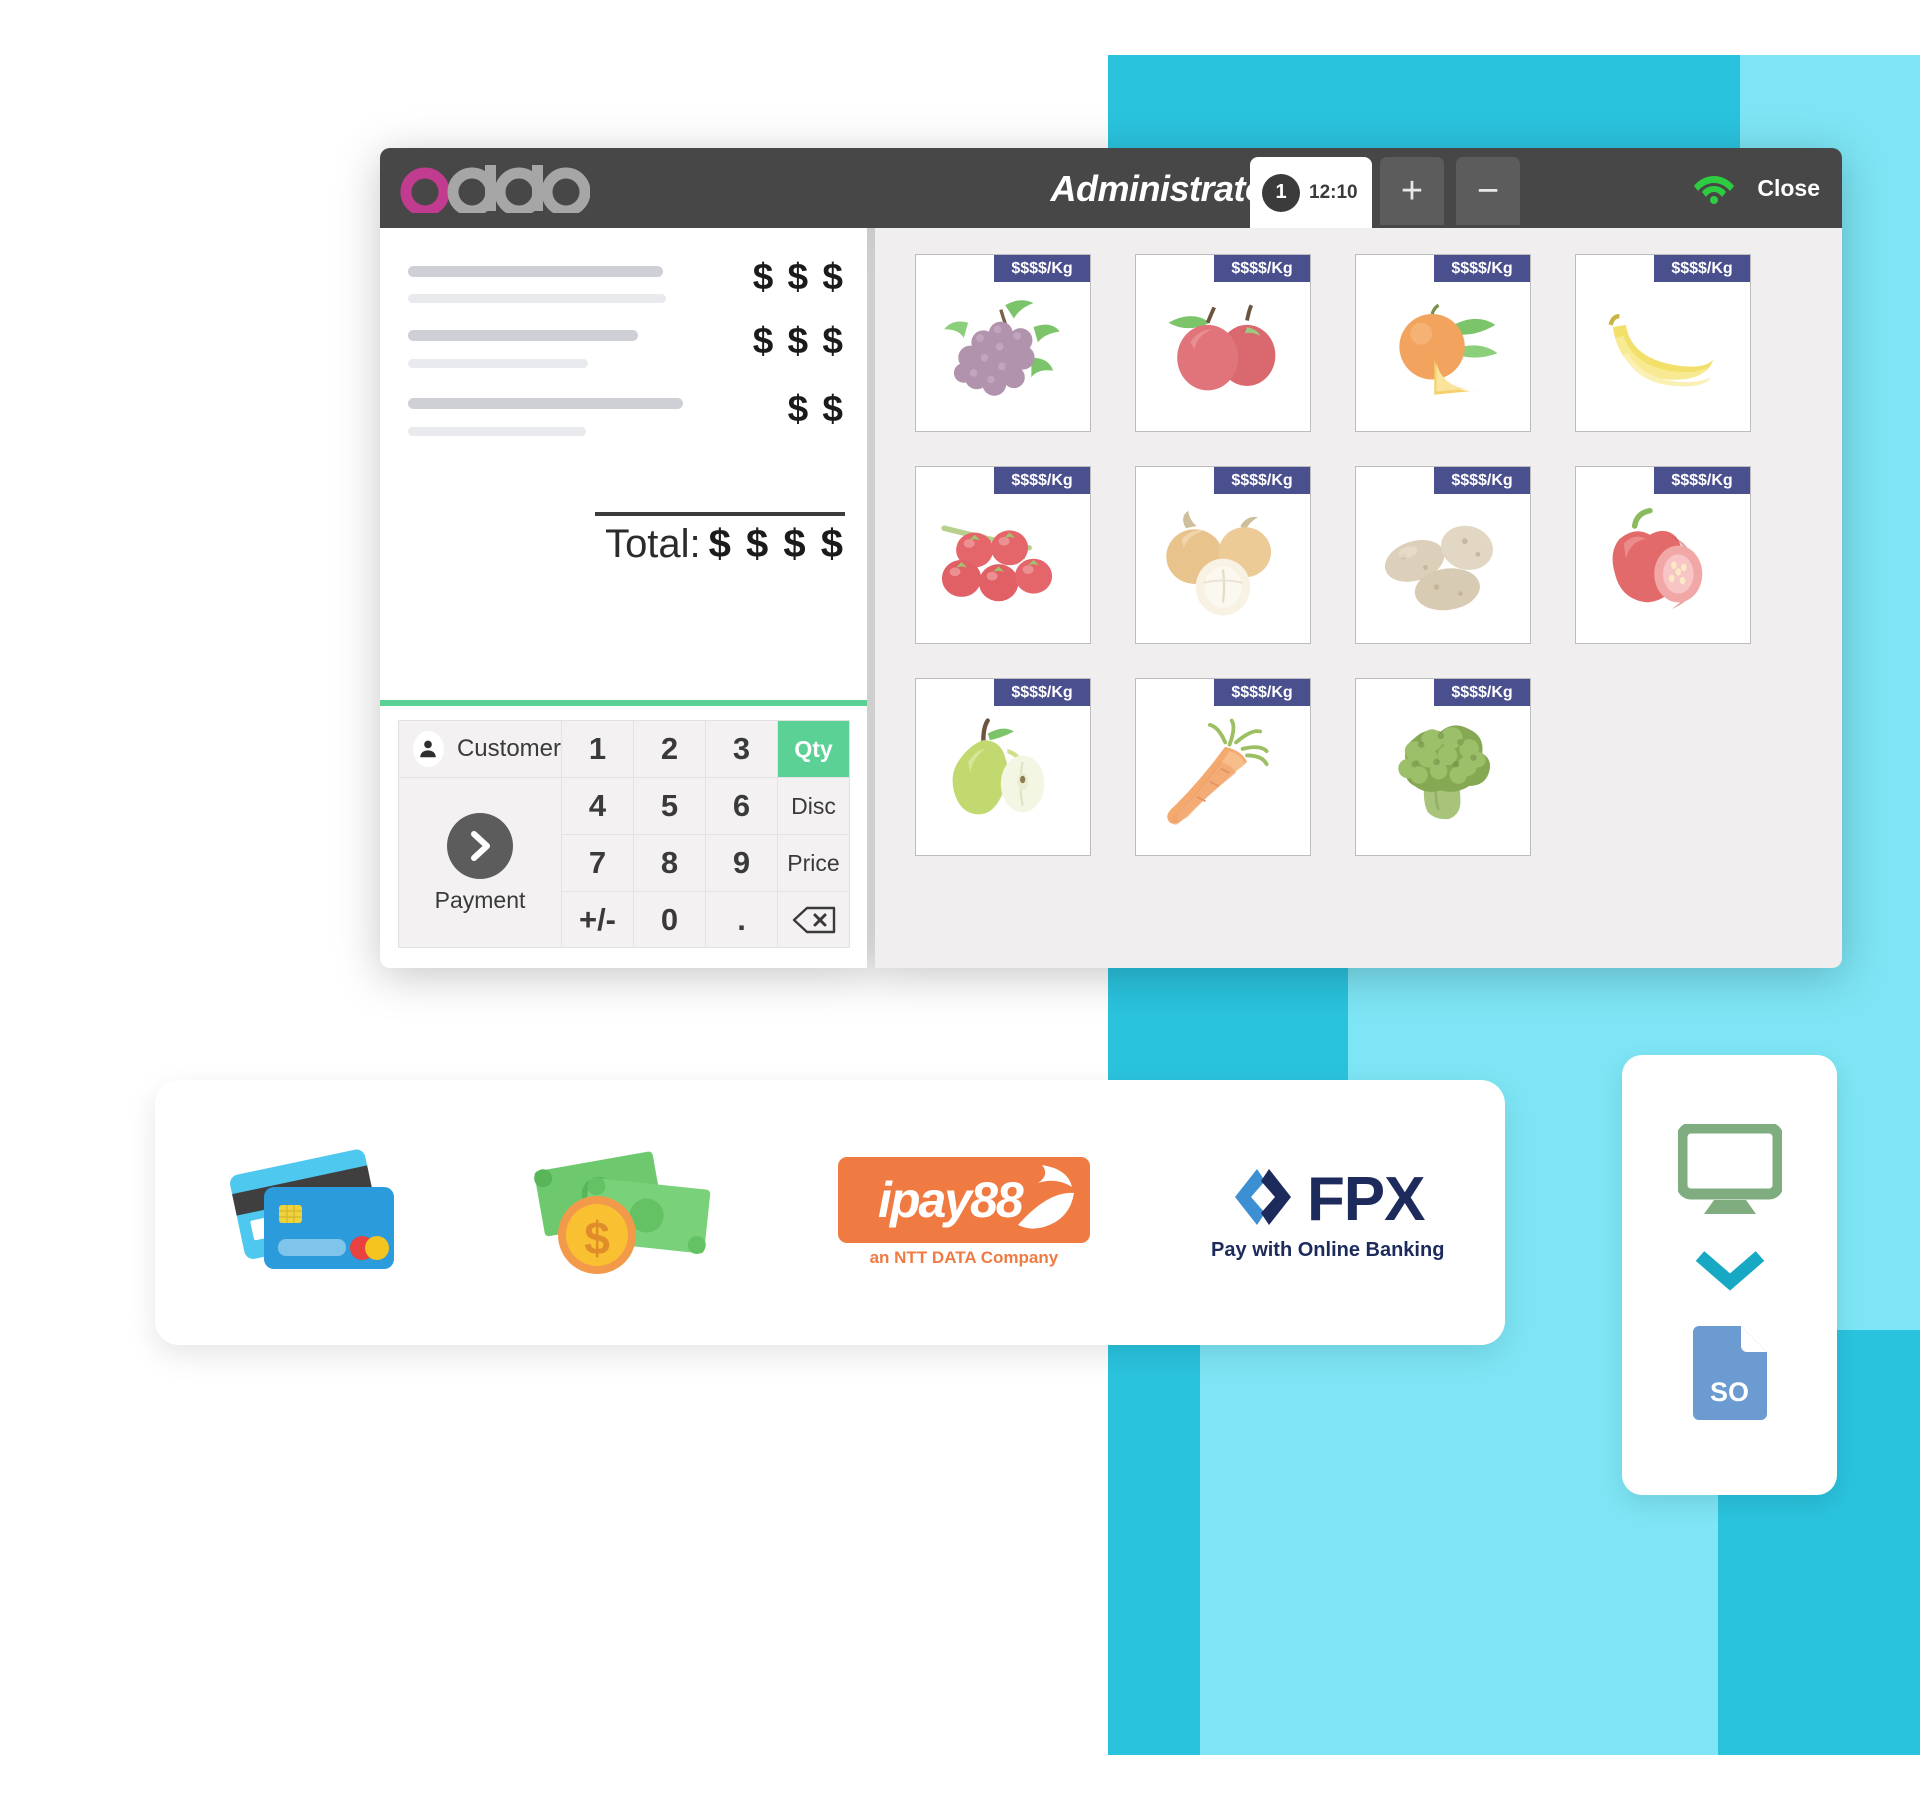 The width and height of the screenshot is (1920, 1808). What do you see at coordinates (623, 464) in the screenshot?
I see `receipt-lines: $ $ $ $ $ $ $ $ Total: $ $ $ $` at bounding box center [623, 464].